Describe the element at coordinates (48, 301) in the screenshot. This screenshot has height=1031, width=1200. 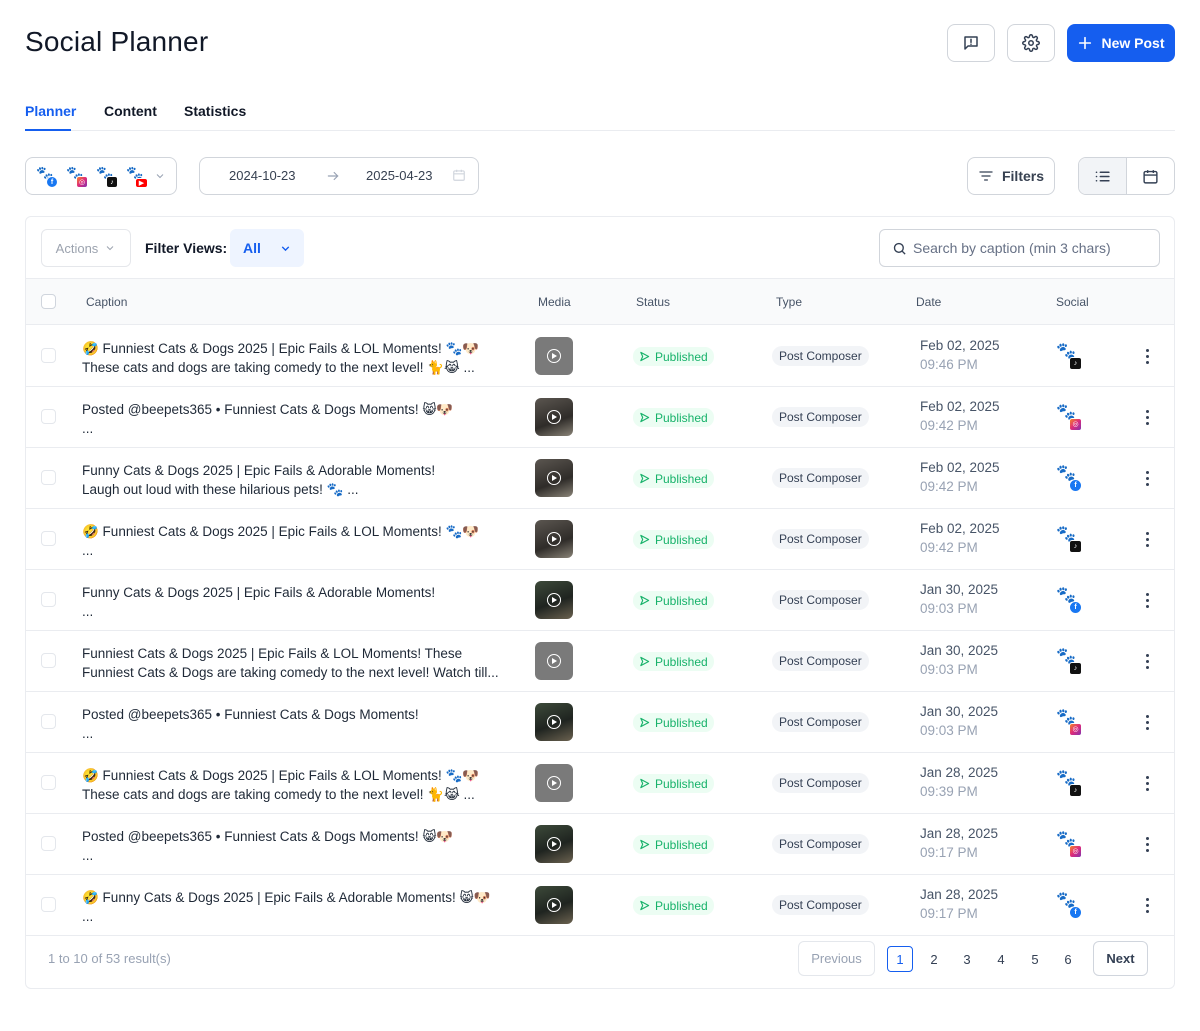
I see `select-all-checkbox` at that location.